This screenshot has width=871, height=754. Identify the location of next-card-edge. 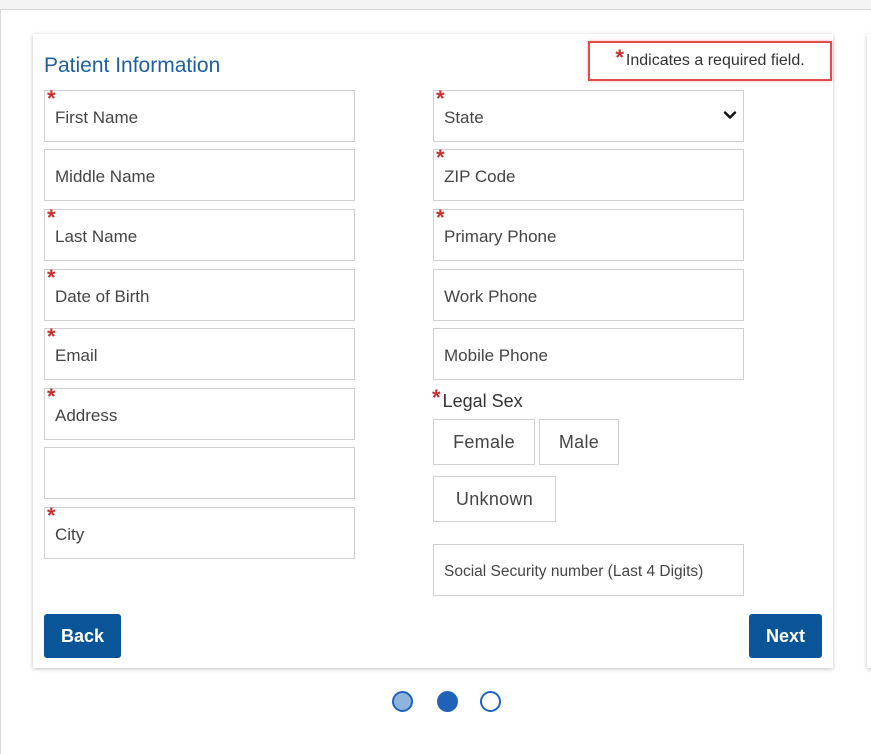
(869, 351).